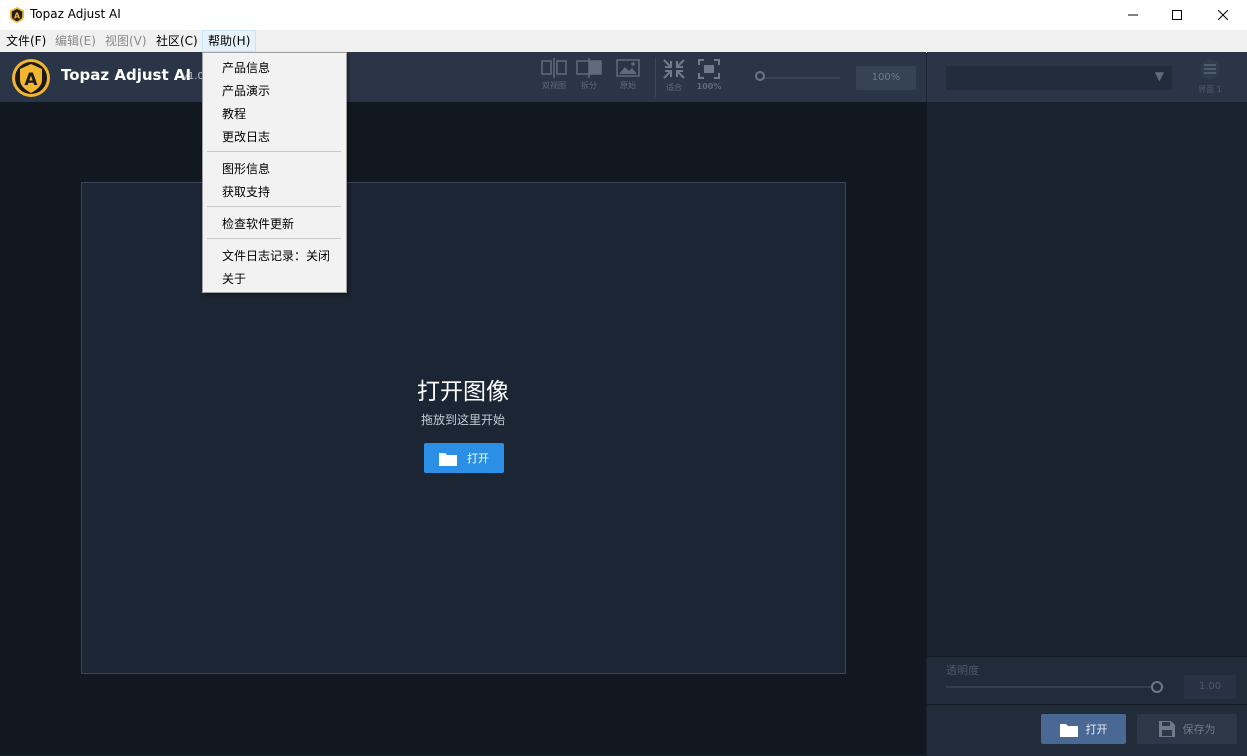 The image size is (1247, 756). Describe the element at coordinates (623, 41) in the screenshot. I see `menubar: 文件(F) 编辑(E) 视图(V) 社区(C) 帮助(H)` at that location.